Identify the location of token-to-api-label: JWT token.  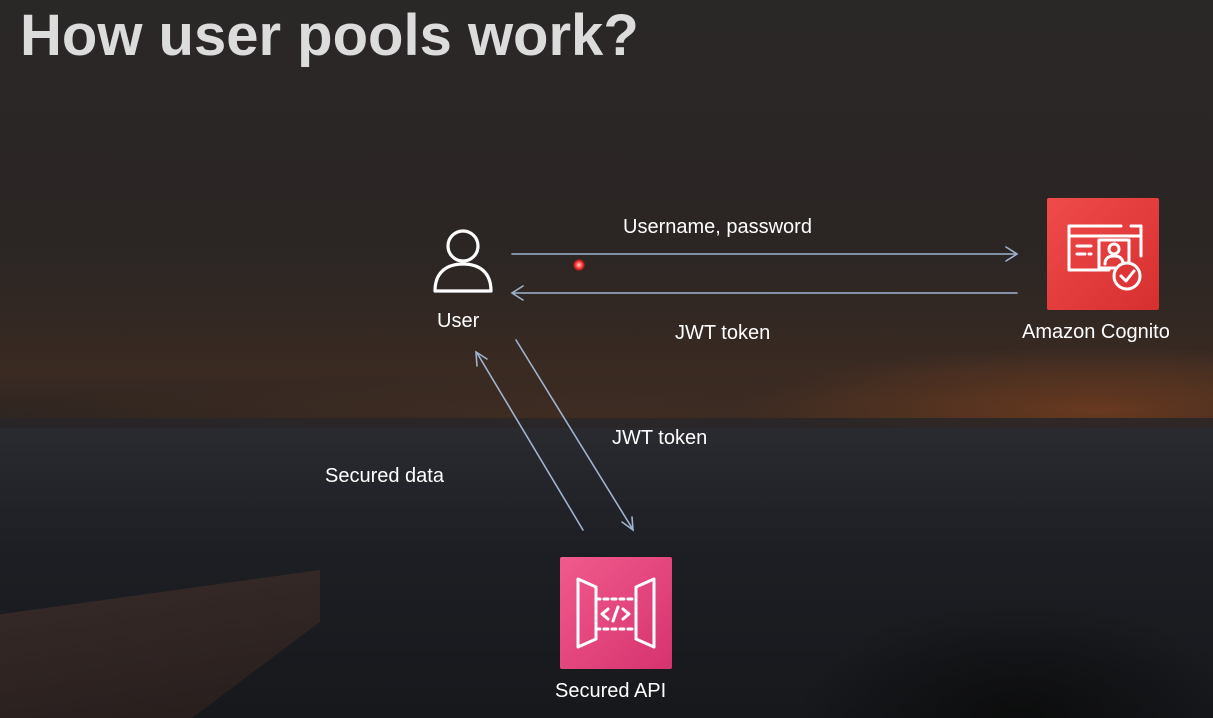
(660, 438).